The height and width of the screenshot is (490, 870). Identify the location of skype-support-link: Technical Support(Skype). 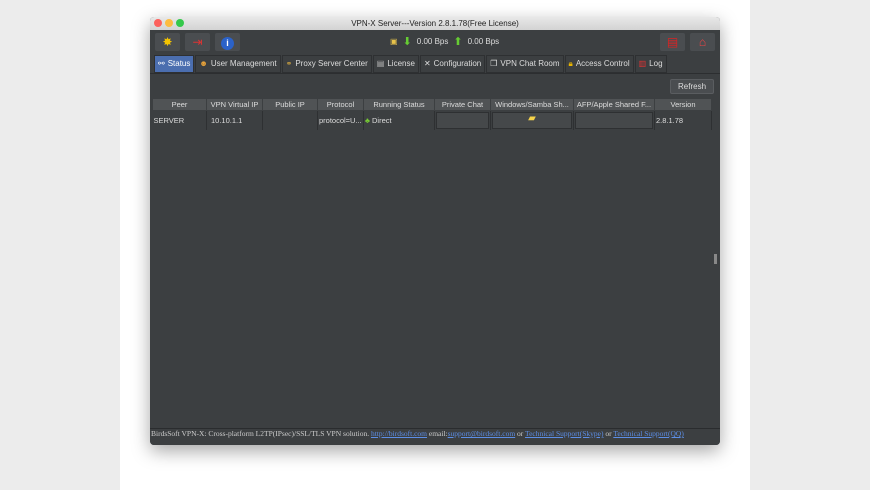
(564, 433).